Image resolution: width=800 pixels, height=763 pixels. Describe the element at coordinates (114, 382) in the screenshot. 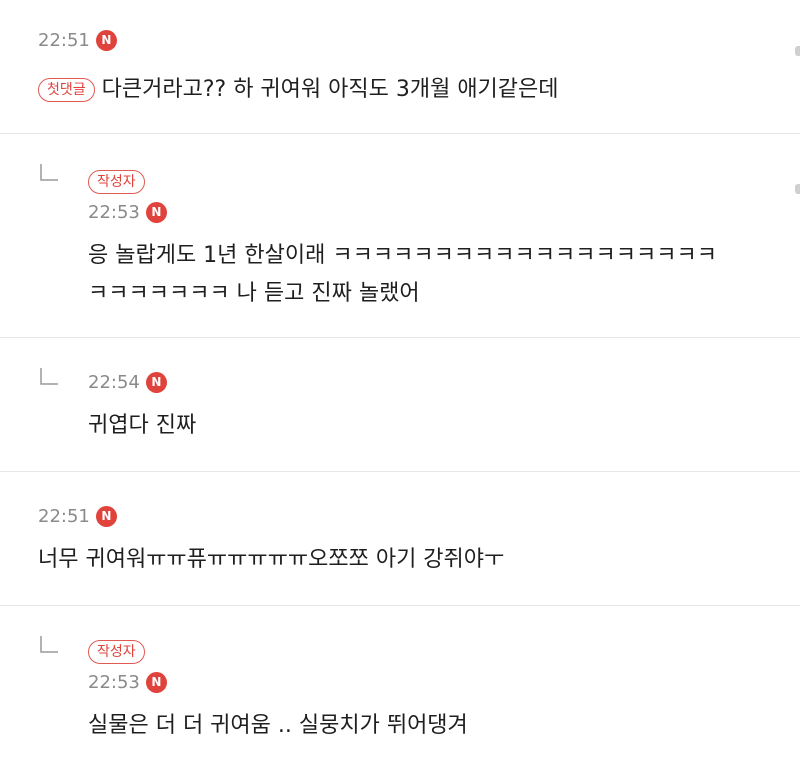

I see `comment-time: 22:54` at that location.